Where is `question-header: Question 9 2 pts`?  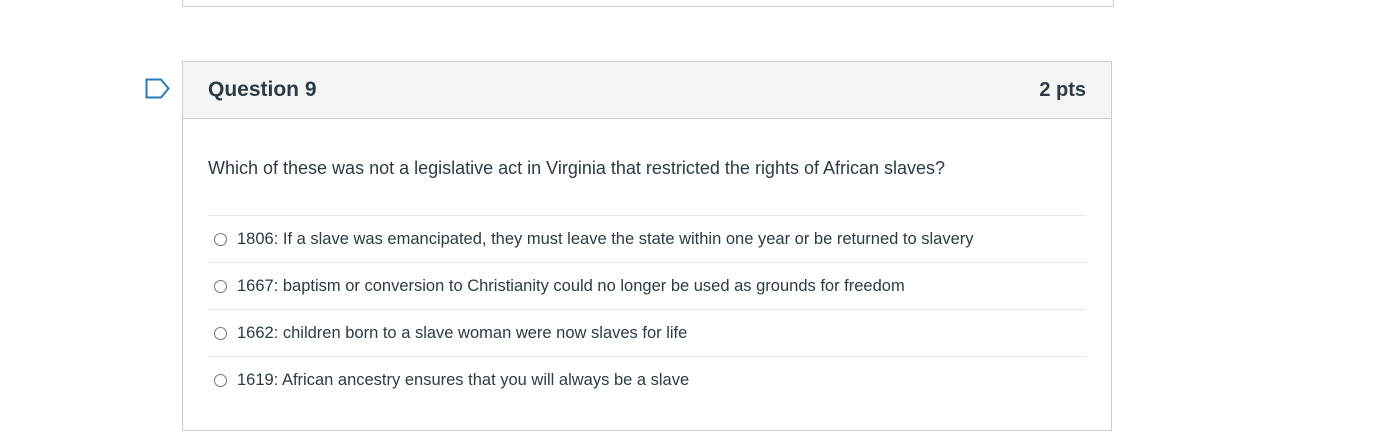 question-header: Question 9 2 pts is located at coordinates (647, 90).